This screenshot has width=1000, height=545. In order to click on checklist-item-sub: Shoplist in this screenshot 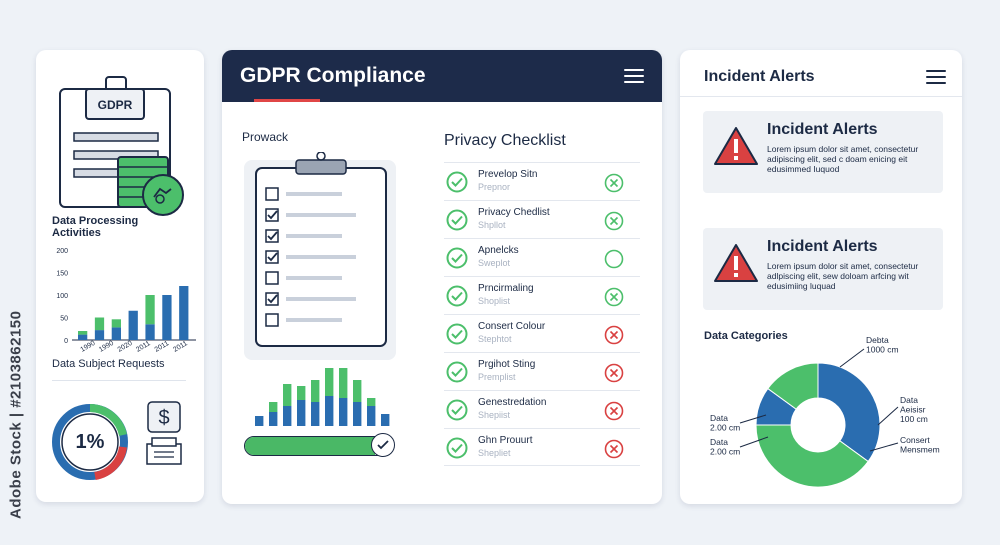, I will do `click(494, 301)`.